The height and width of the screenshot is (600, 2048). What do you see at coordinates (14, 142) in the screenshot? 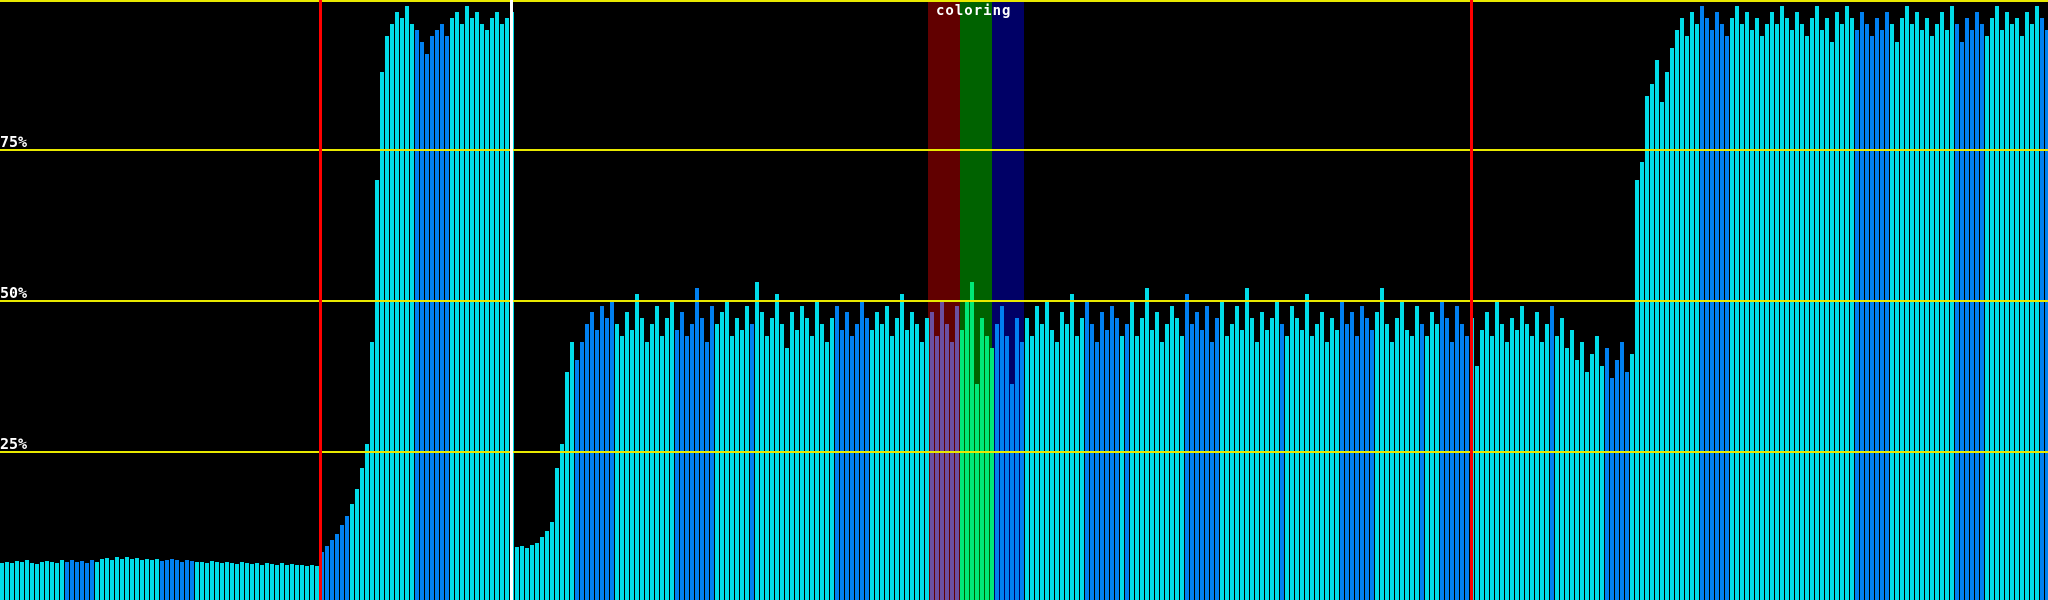
I see `y-axis-label-75: 75%` at bounding box center [14, 142].